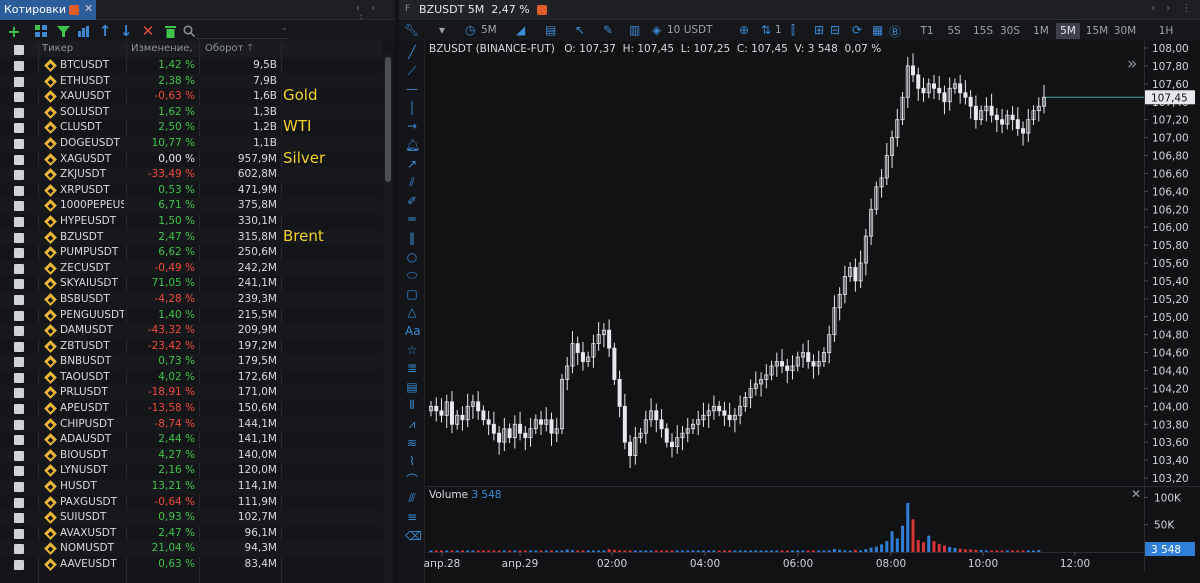 The width and height of the screenshot is (1200, 583). I want to click on row-change: 10,77 %, so click(173, 142).